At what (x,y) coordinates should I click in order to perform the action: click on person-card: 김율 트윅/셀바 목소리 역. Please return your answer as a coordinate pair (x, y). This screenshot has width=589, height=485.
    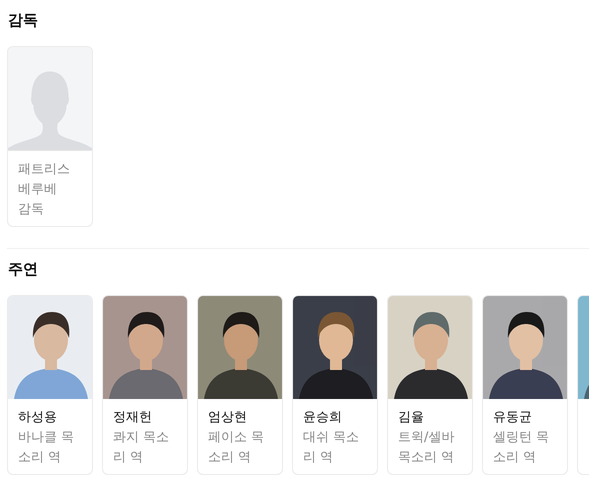
    Looking at the image, I should click on (430, 385).